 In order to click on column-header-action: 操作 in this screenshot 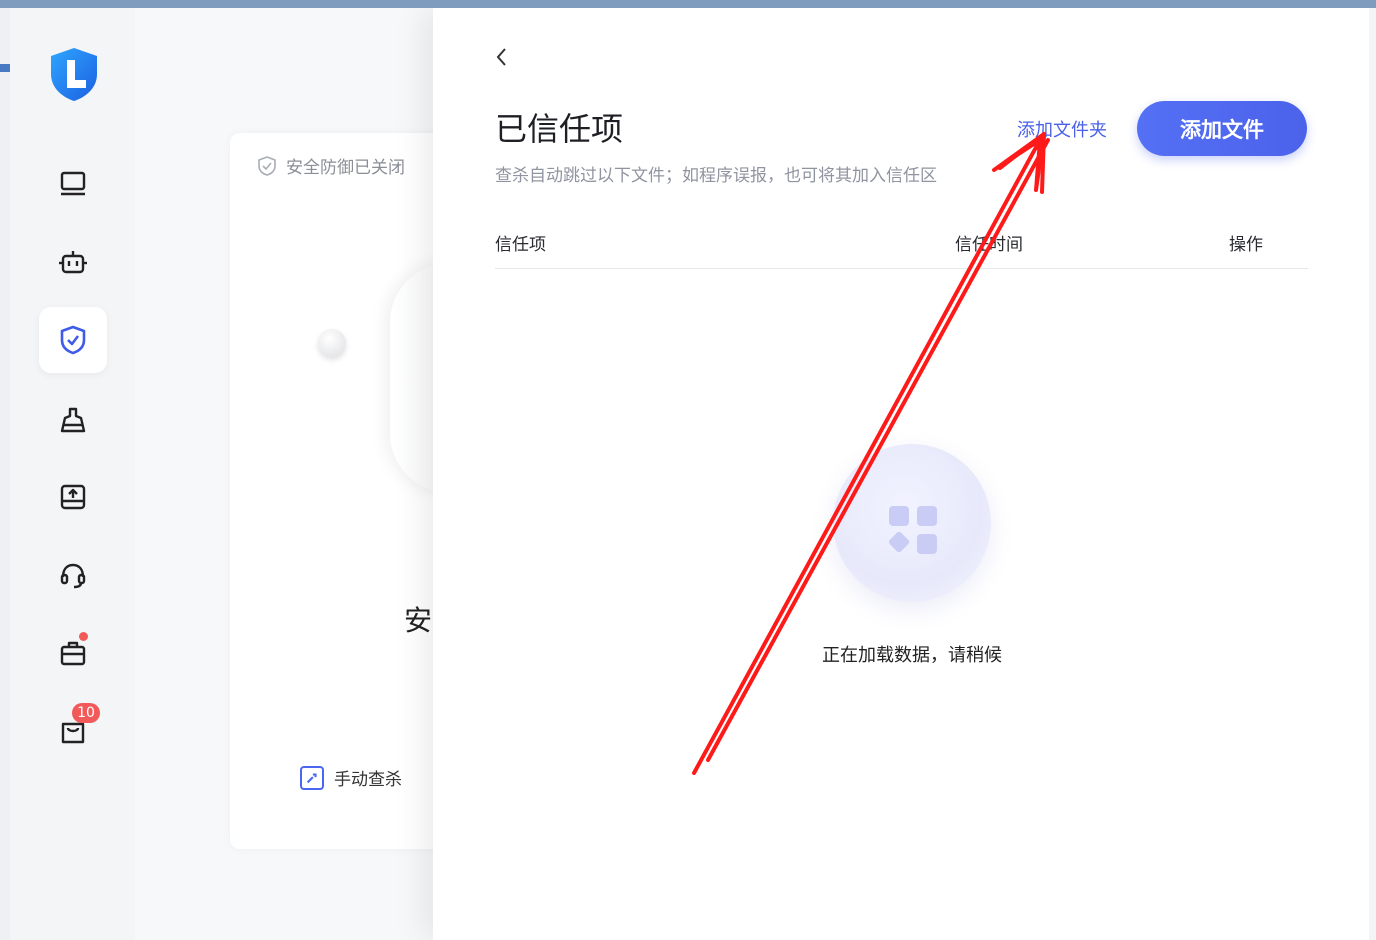, I will do `click(1246, 245)`.